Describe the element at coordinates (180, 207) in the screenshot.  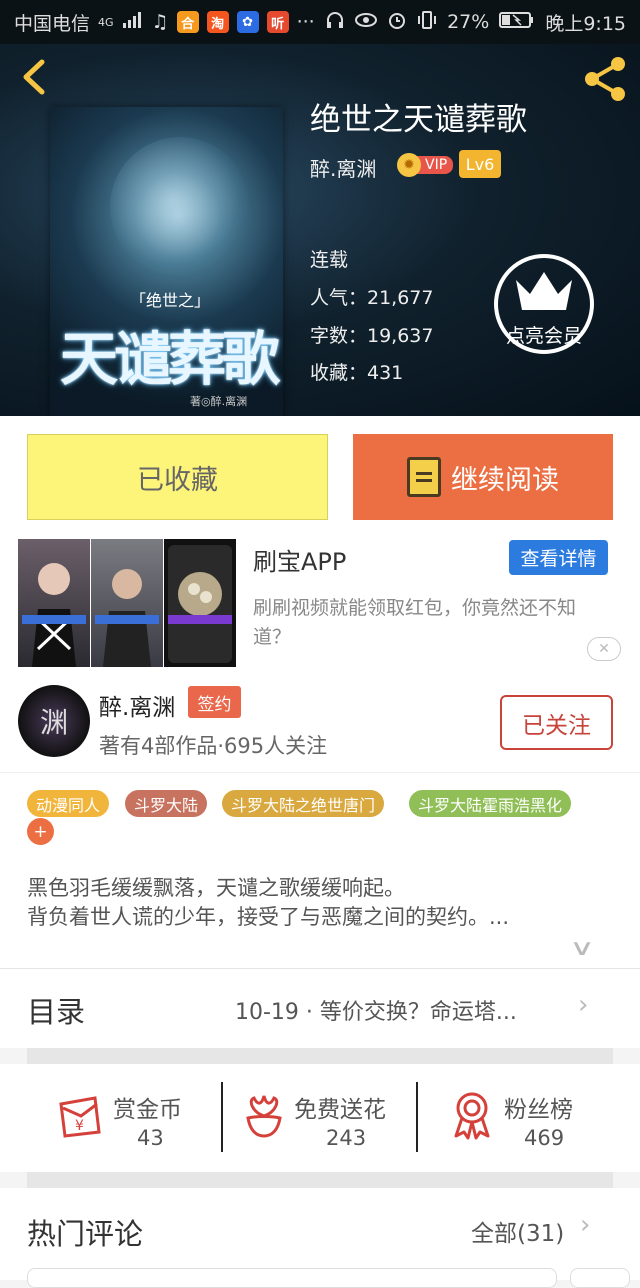
I see `cover-moon` at that location.